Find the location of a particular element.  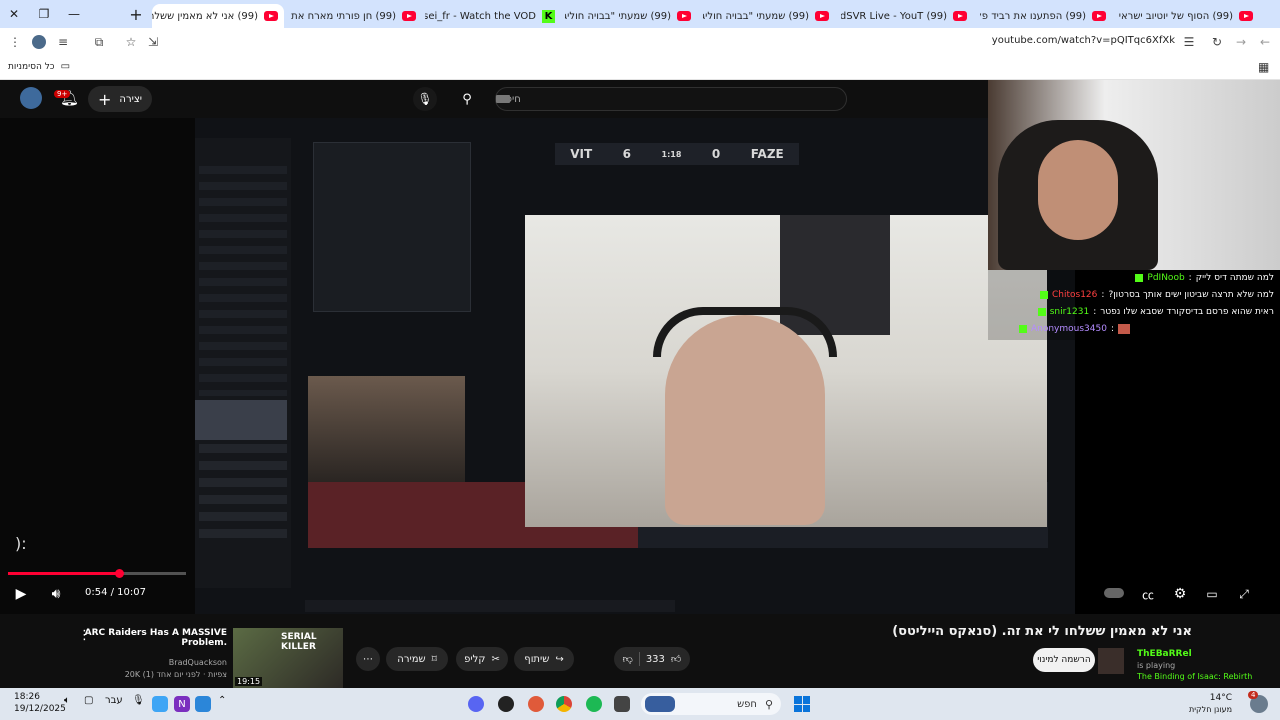

forward-icon: → is located at coordinates (1241, 42).